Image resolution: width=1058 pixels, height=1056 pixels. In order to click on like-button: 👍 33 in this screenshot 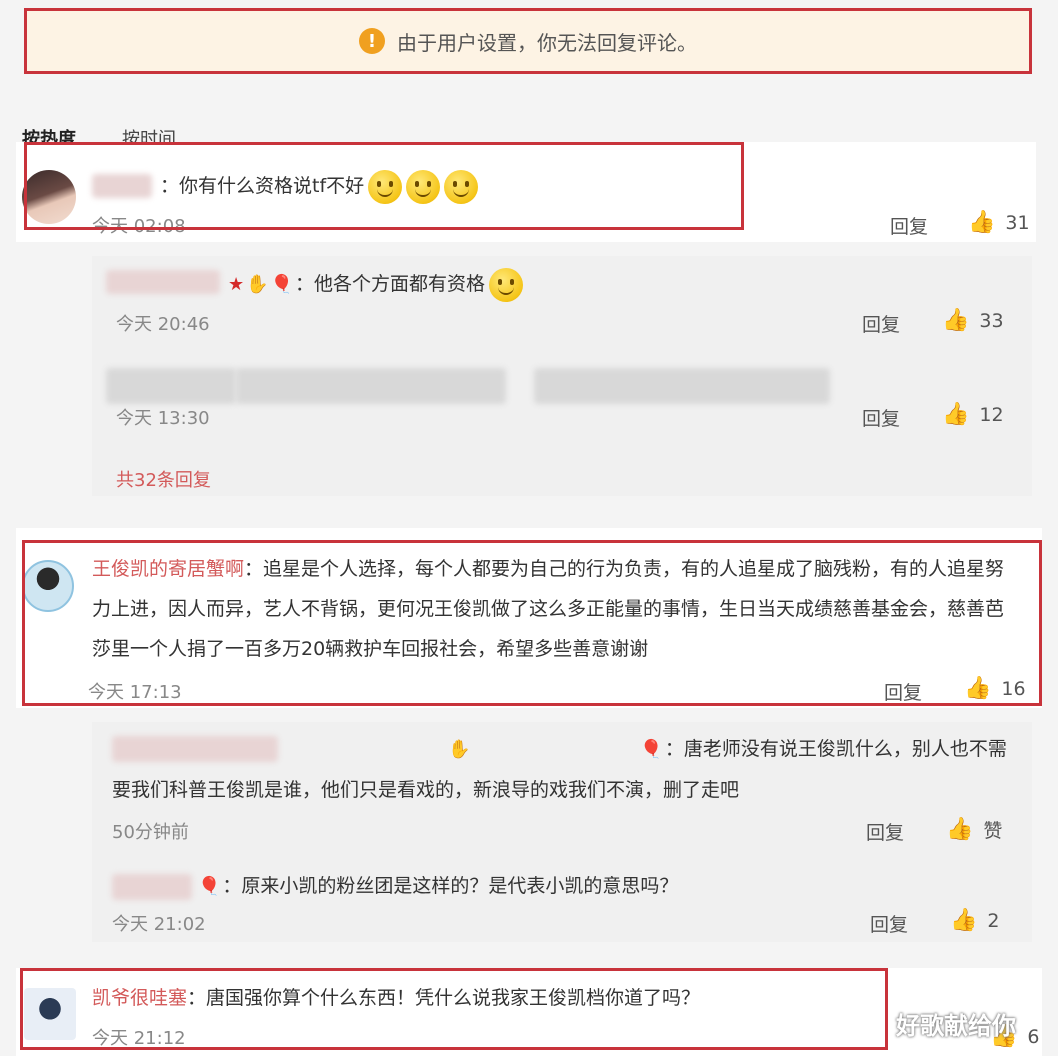, I will do `click(973, 320)`.